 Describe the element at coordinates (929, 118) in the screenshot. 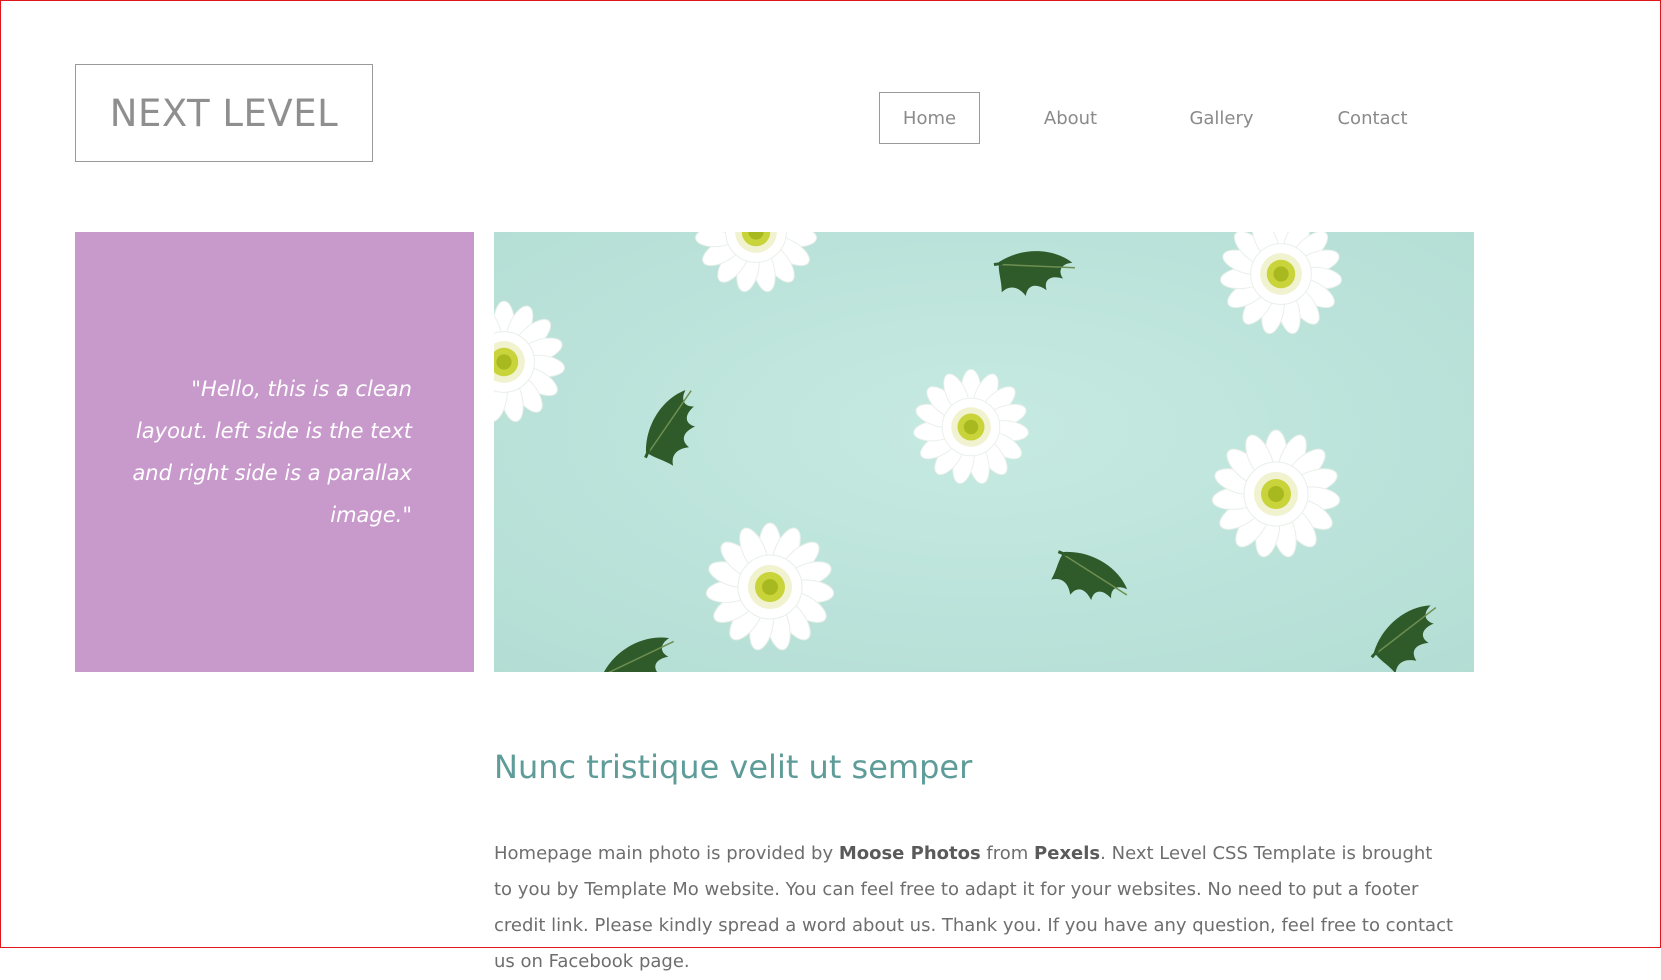

I see `nav-home: Home` at that location.